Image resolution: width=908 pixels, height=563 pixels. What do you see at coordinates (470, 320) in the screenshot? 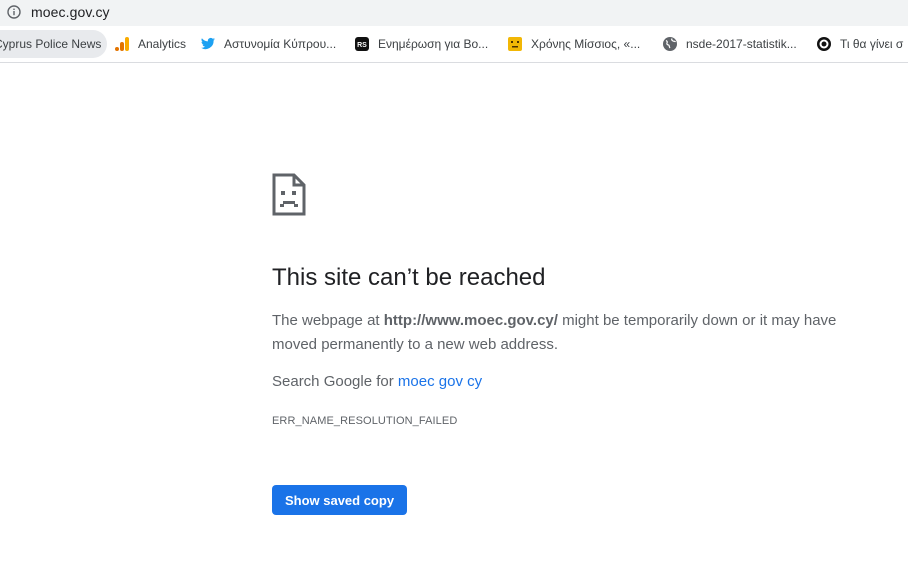
I see `failed-url: http://www.moec.gov.cy/` at bounding box center [470, 320].